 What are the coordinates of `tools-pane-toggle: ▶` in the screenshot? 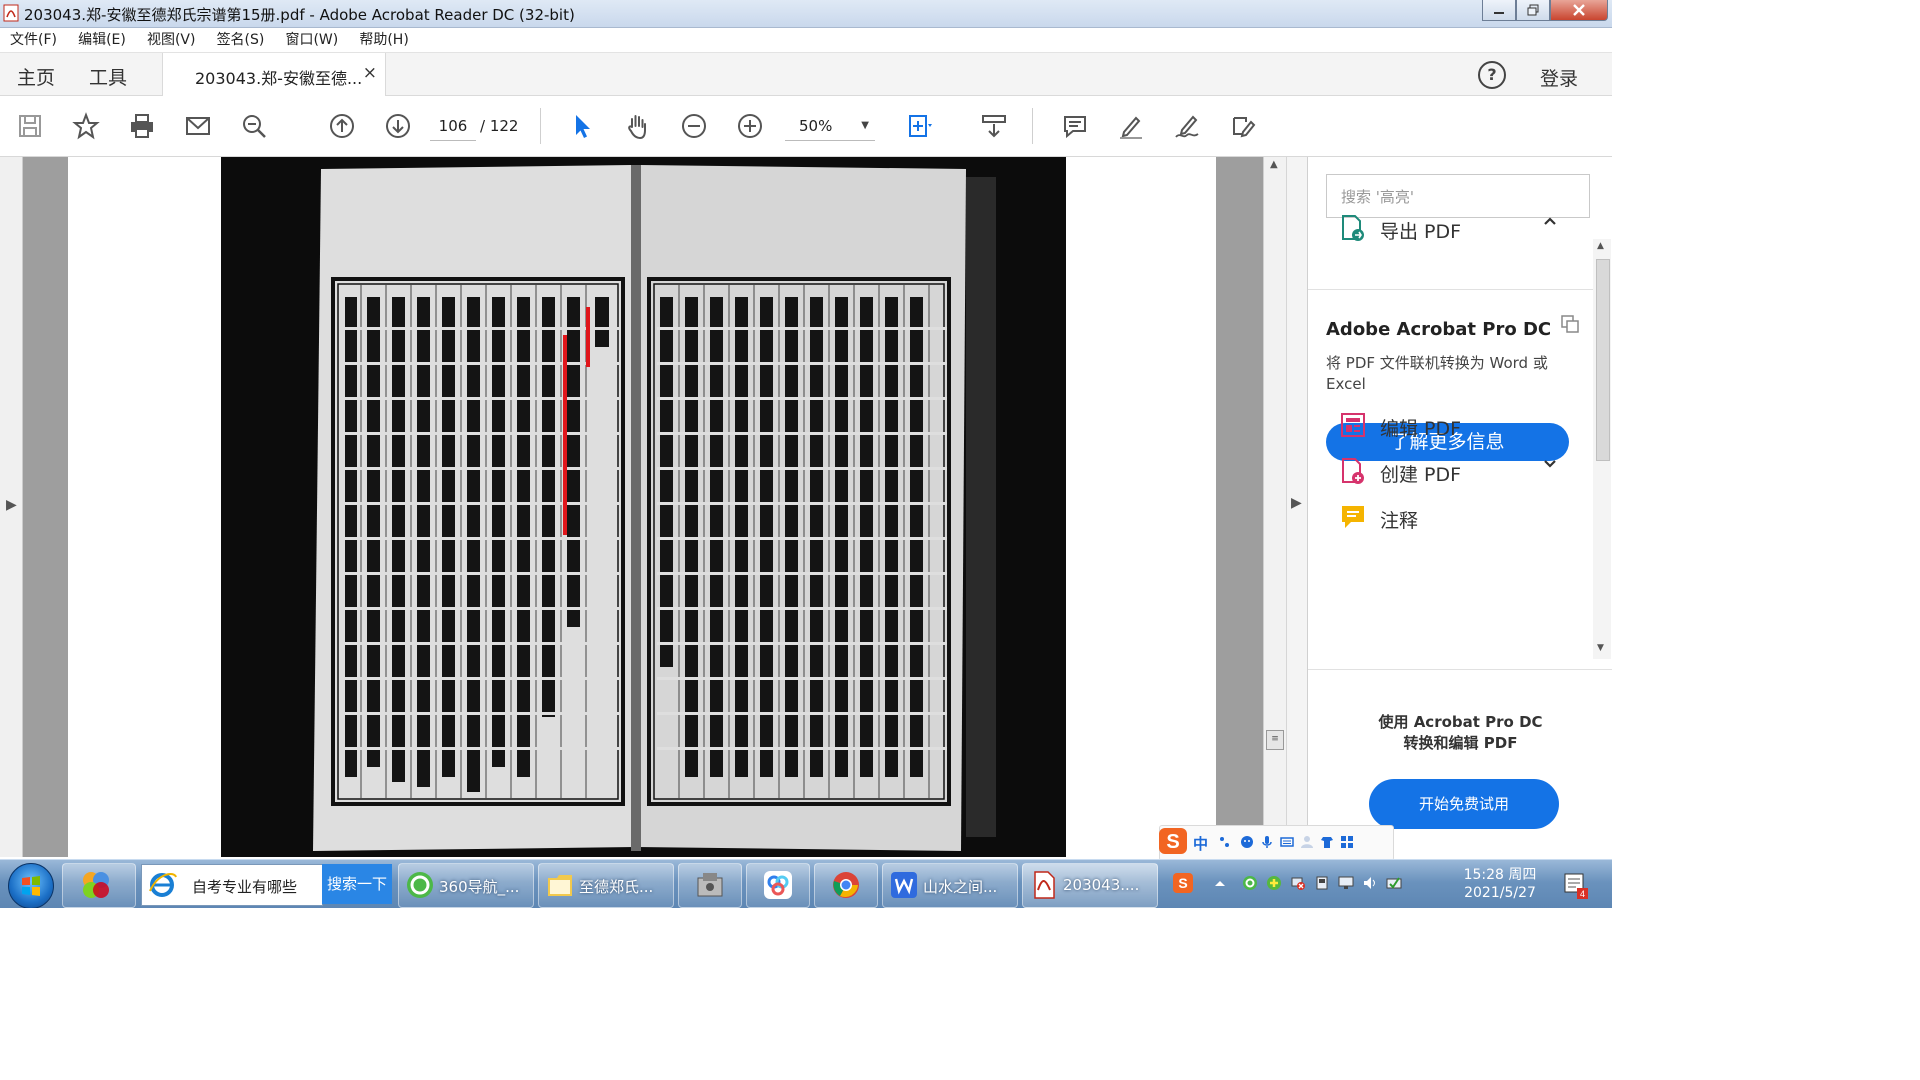 It's located at (1296, 507).